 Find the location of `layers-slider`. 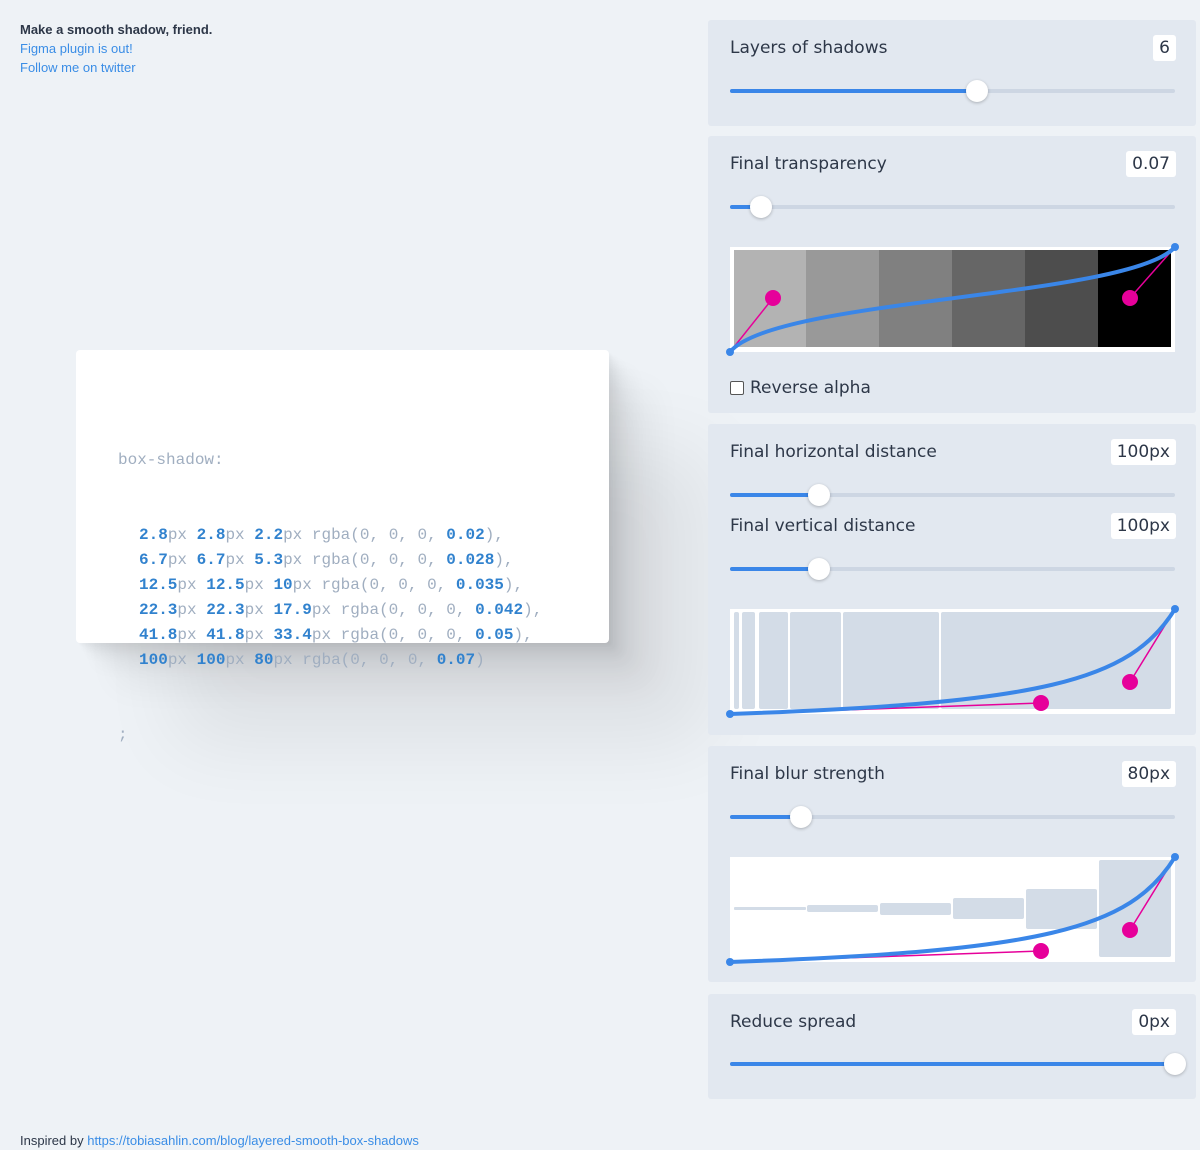

layers-slider is located at coordinates (952, 91).